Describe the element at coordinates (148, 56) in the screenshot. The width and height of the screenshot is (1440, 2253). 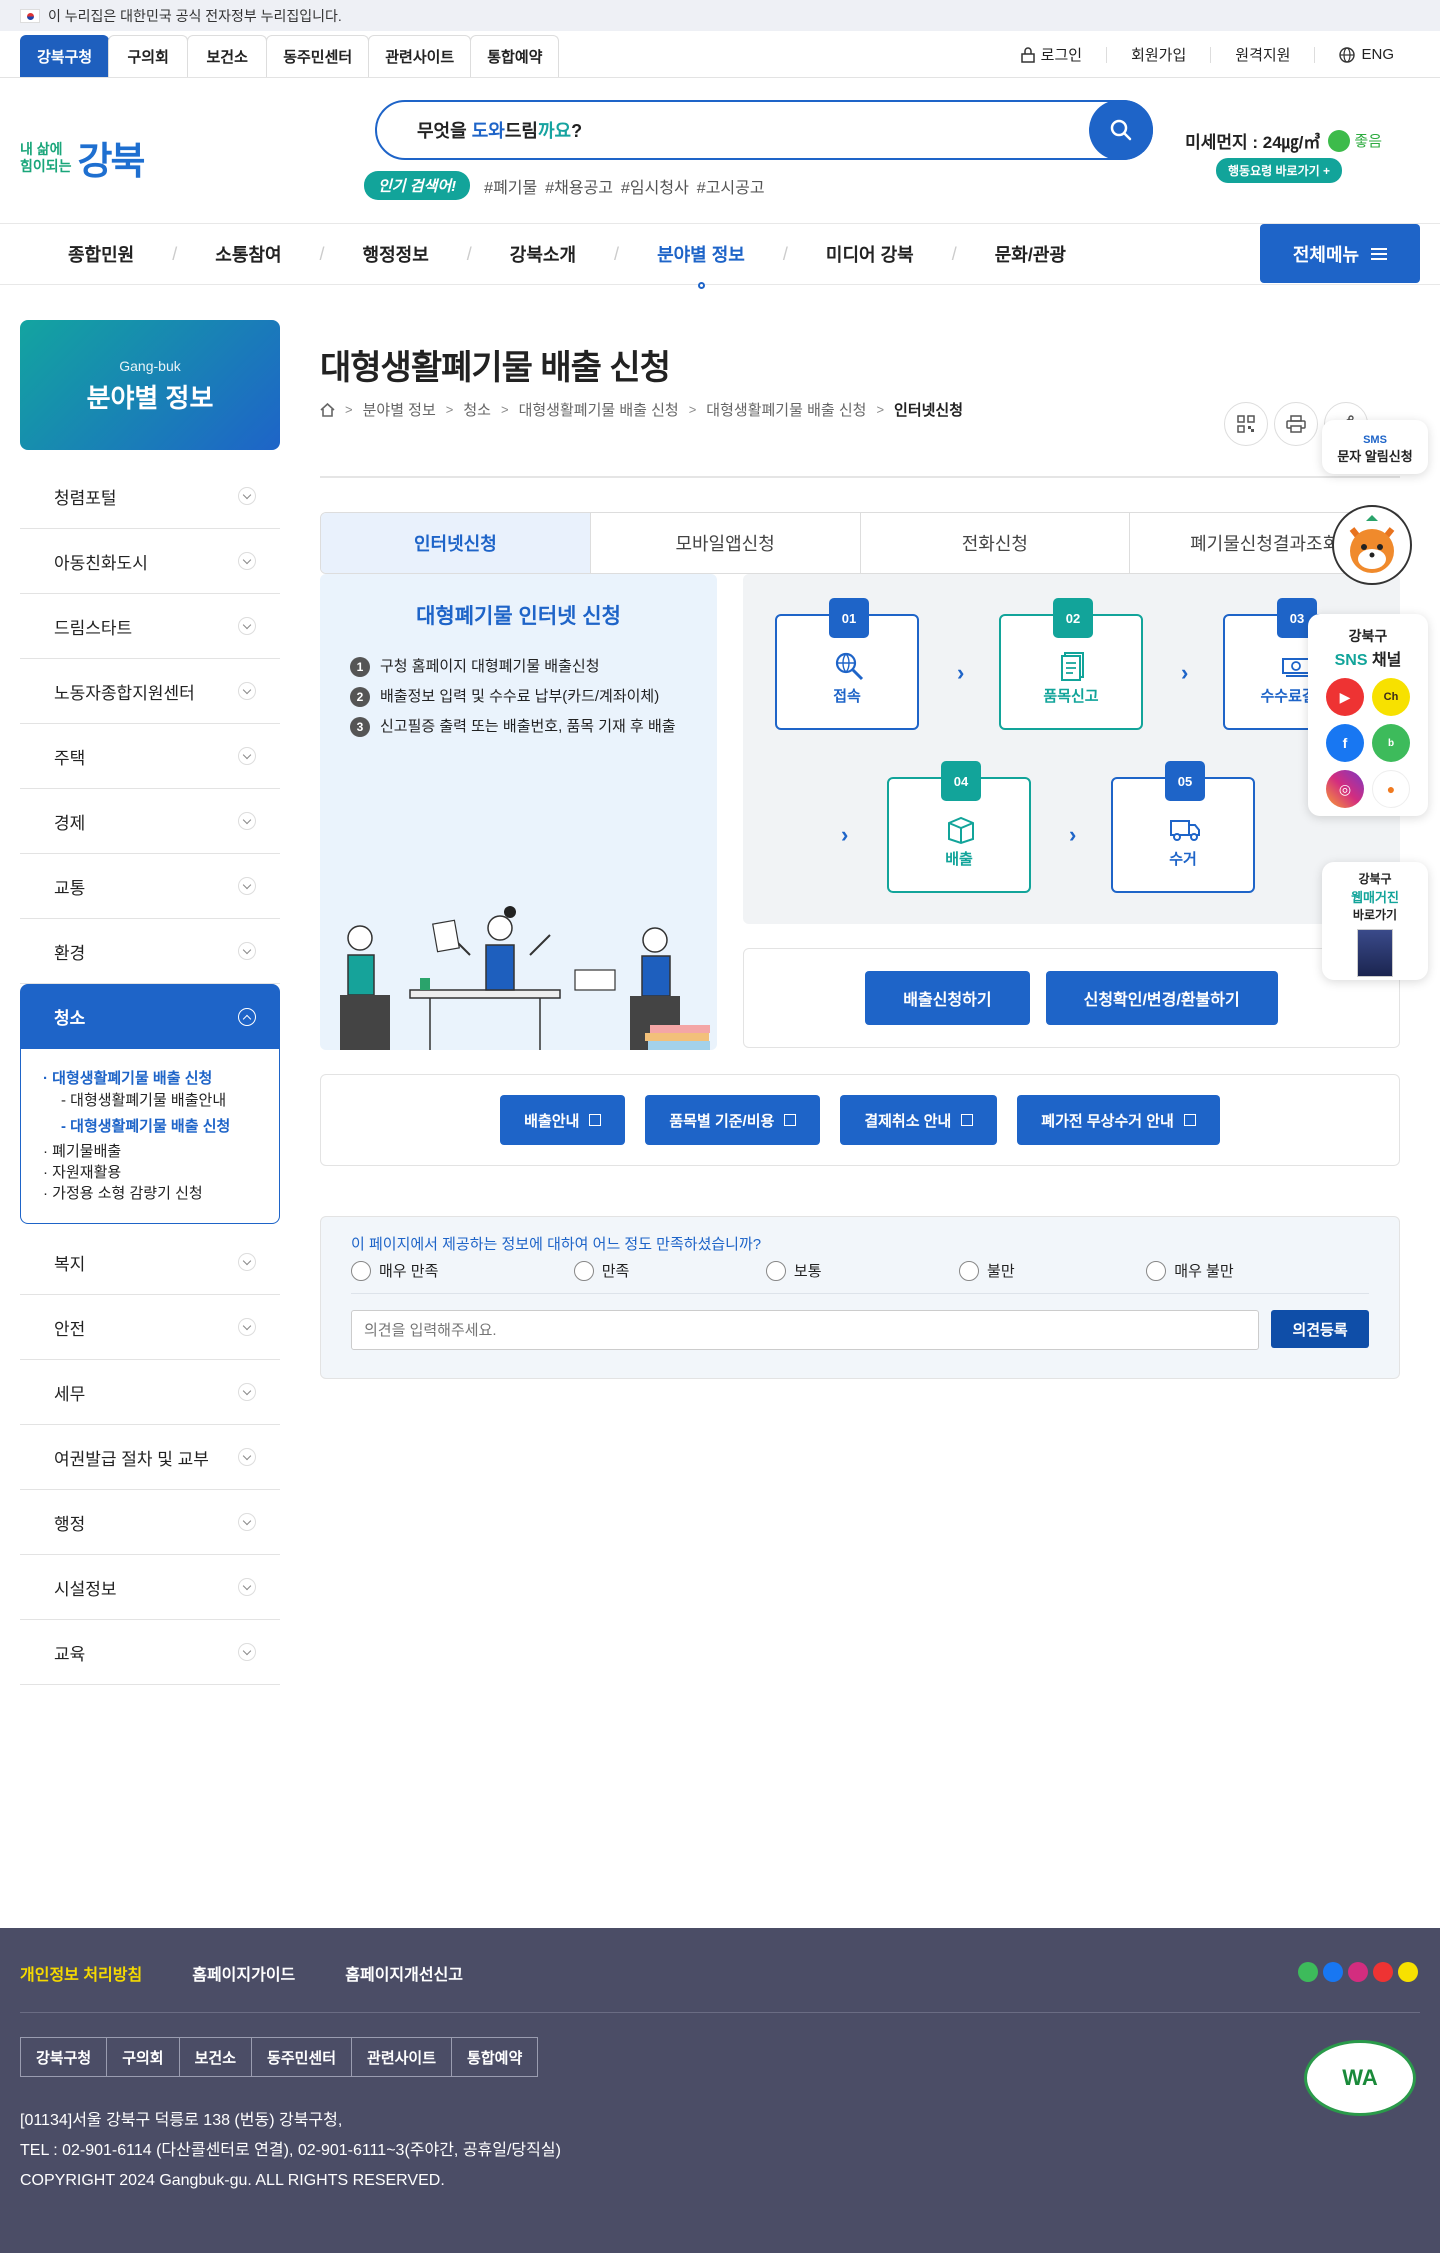
I see `site-tab-council: 구의회` at that location.